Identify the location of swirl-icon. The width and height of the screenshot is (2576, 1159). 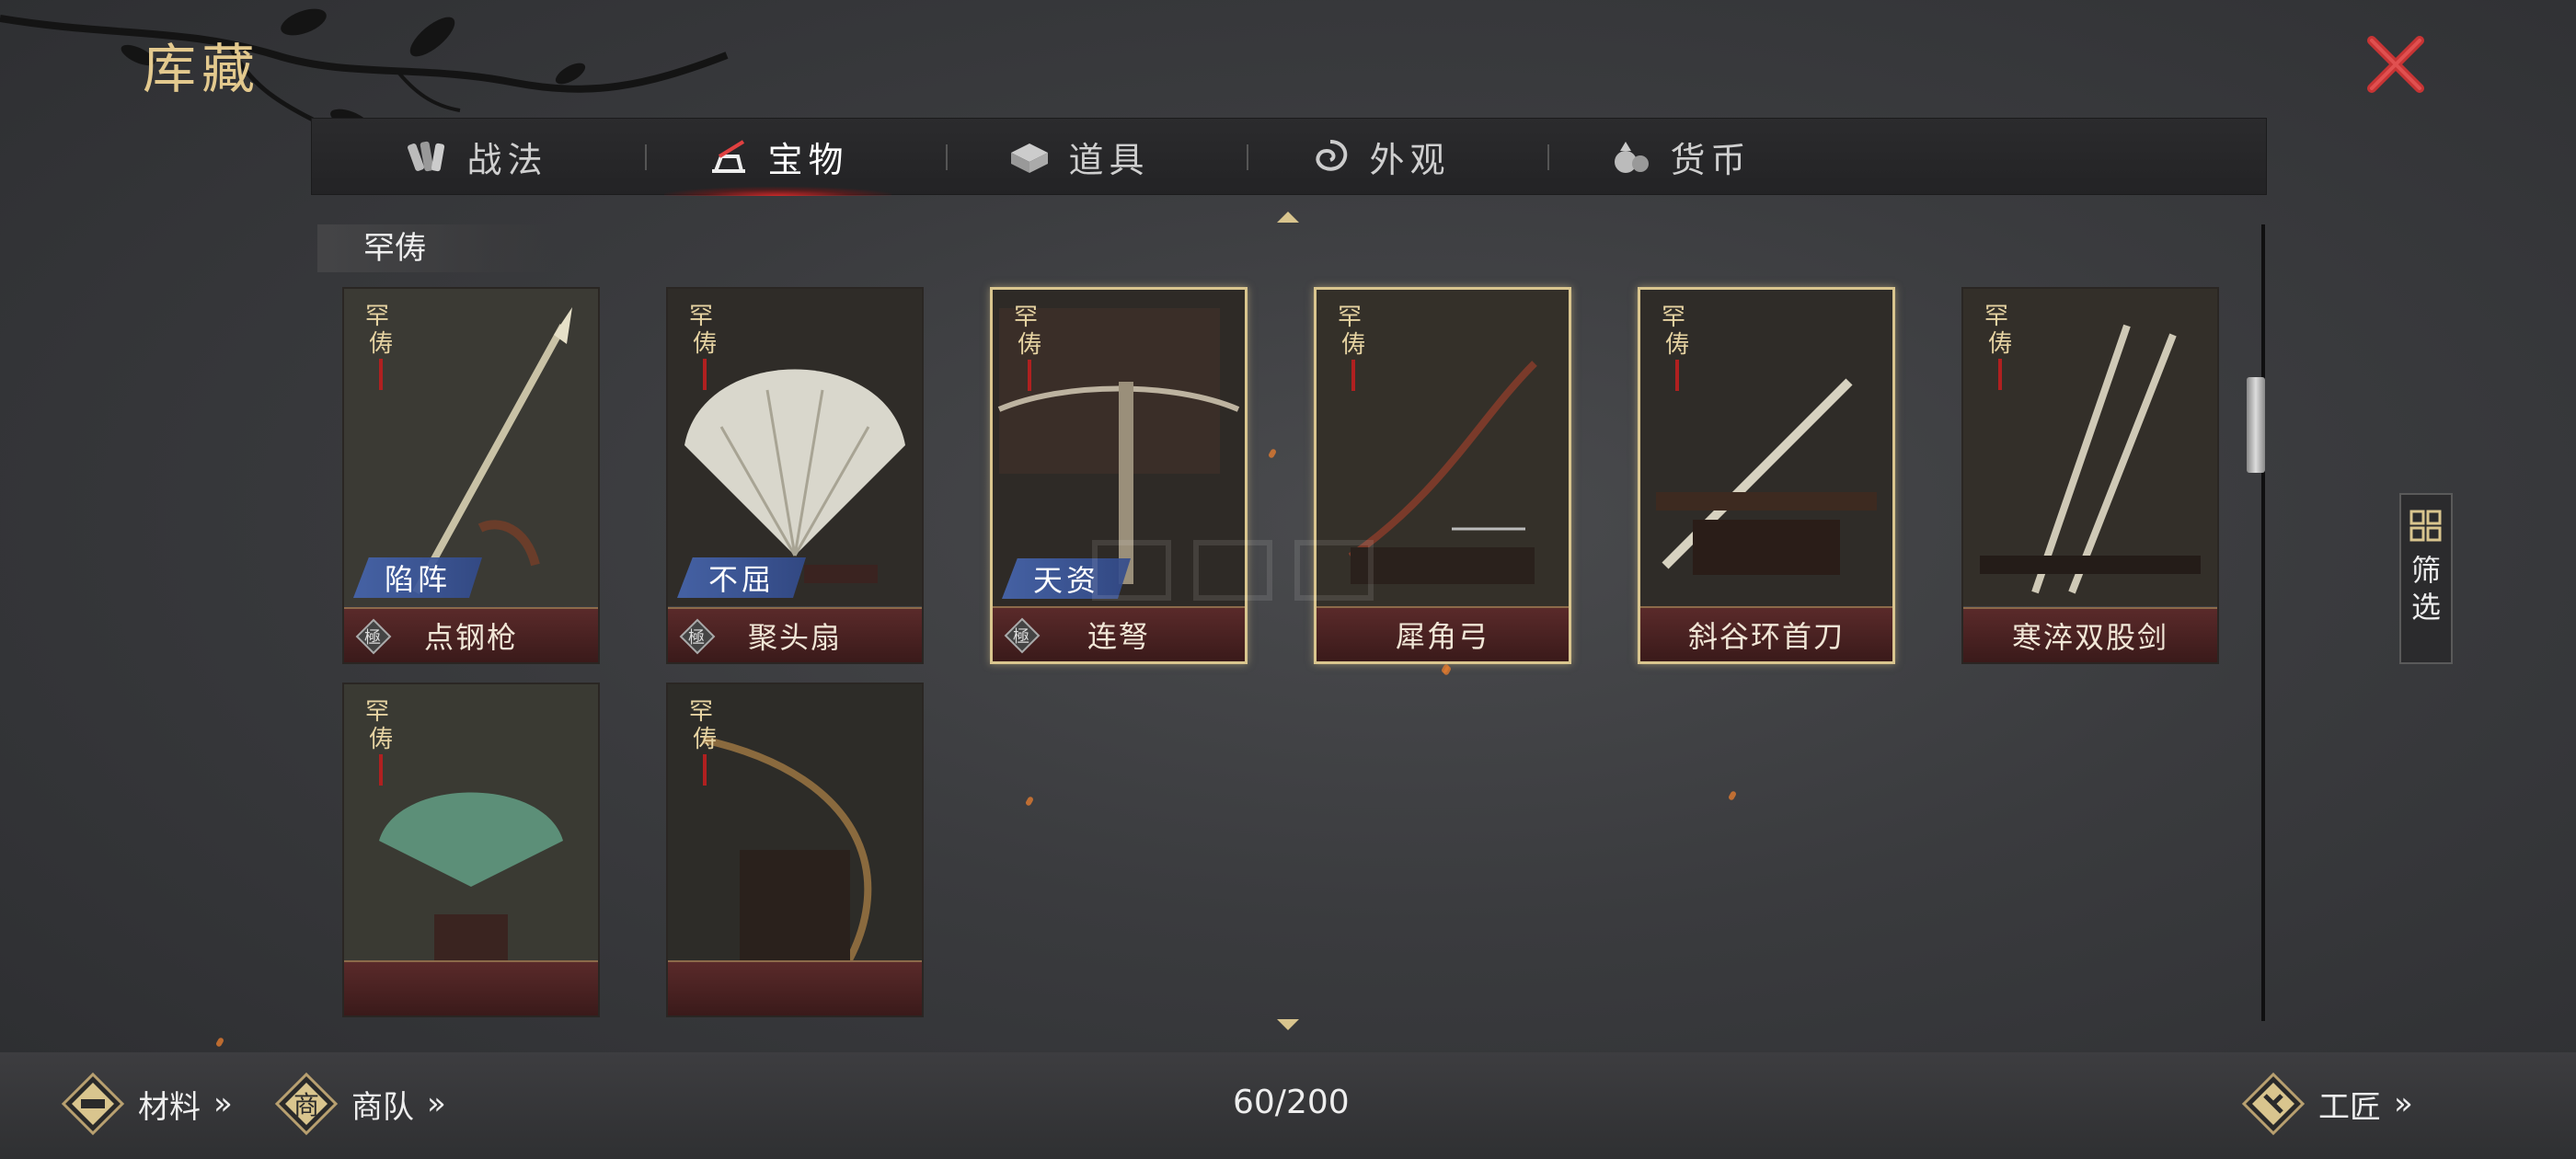
(1332, 155).